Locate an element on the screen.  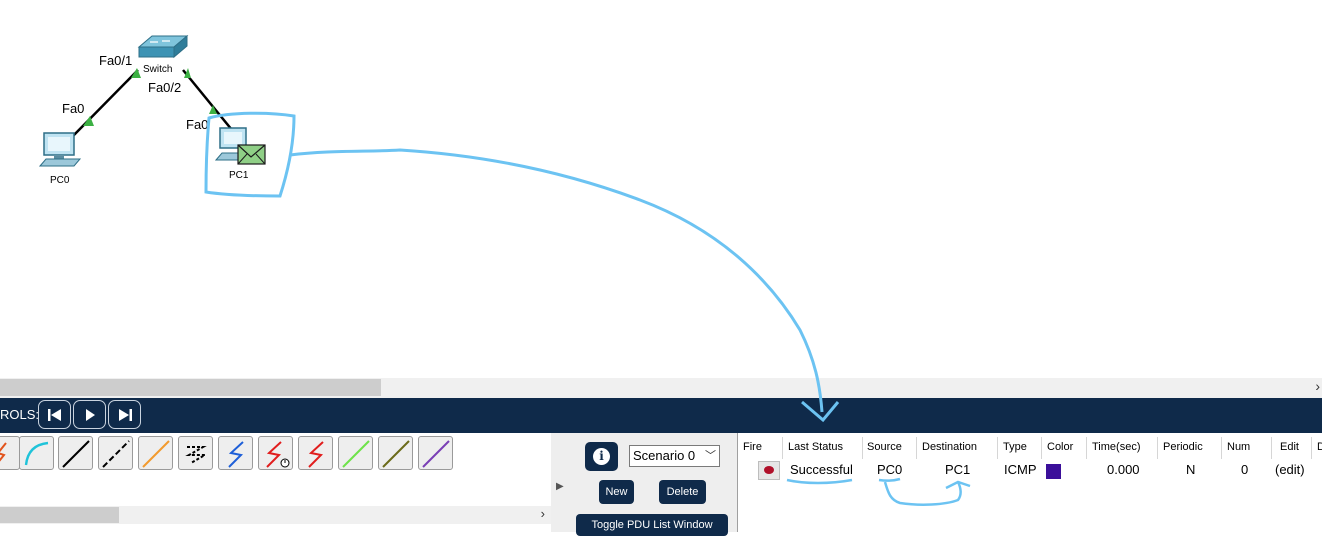
phone-cable-button is located at coordinates (195, 453).